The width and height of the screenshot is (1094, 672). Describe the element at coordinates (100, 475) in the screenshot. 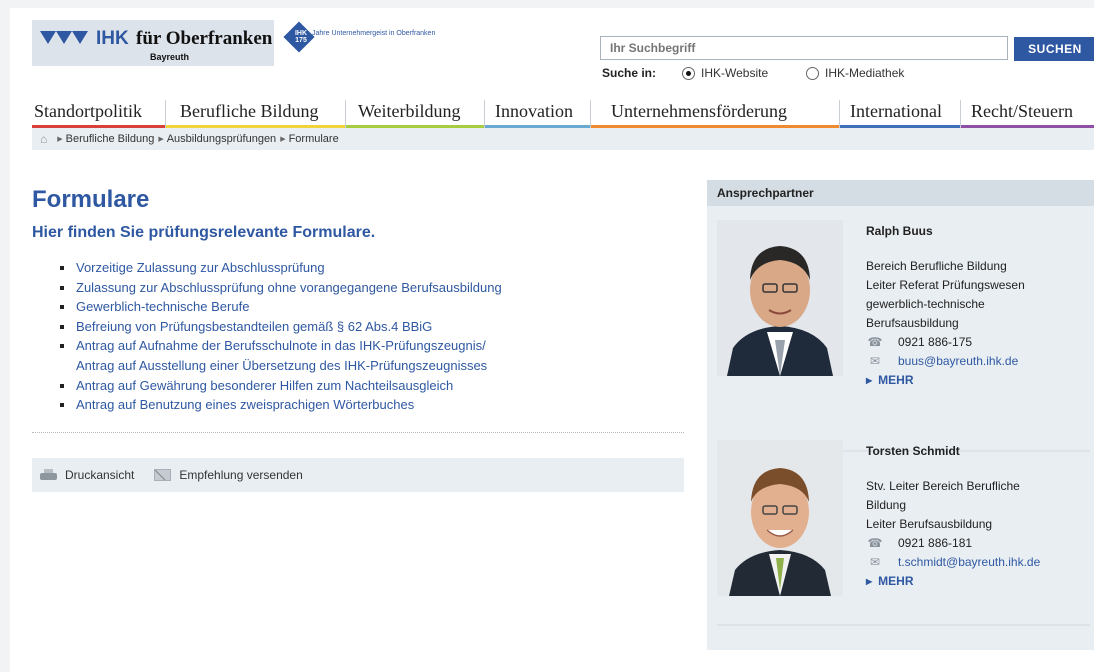

I see `print-label: Druckansicht` at that location.